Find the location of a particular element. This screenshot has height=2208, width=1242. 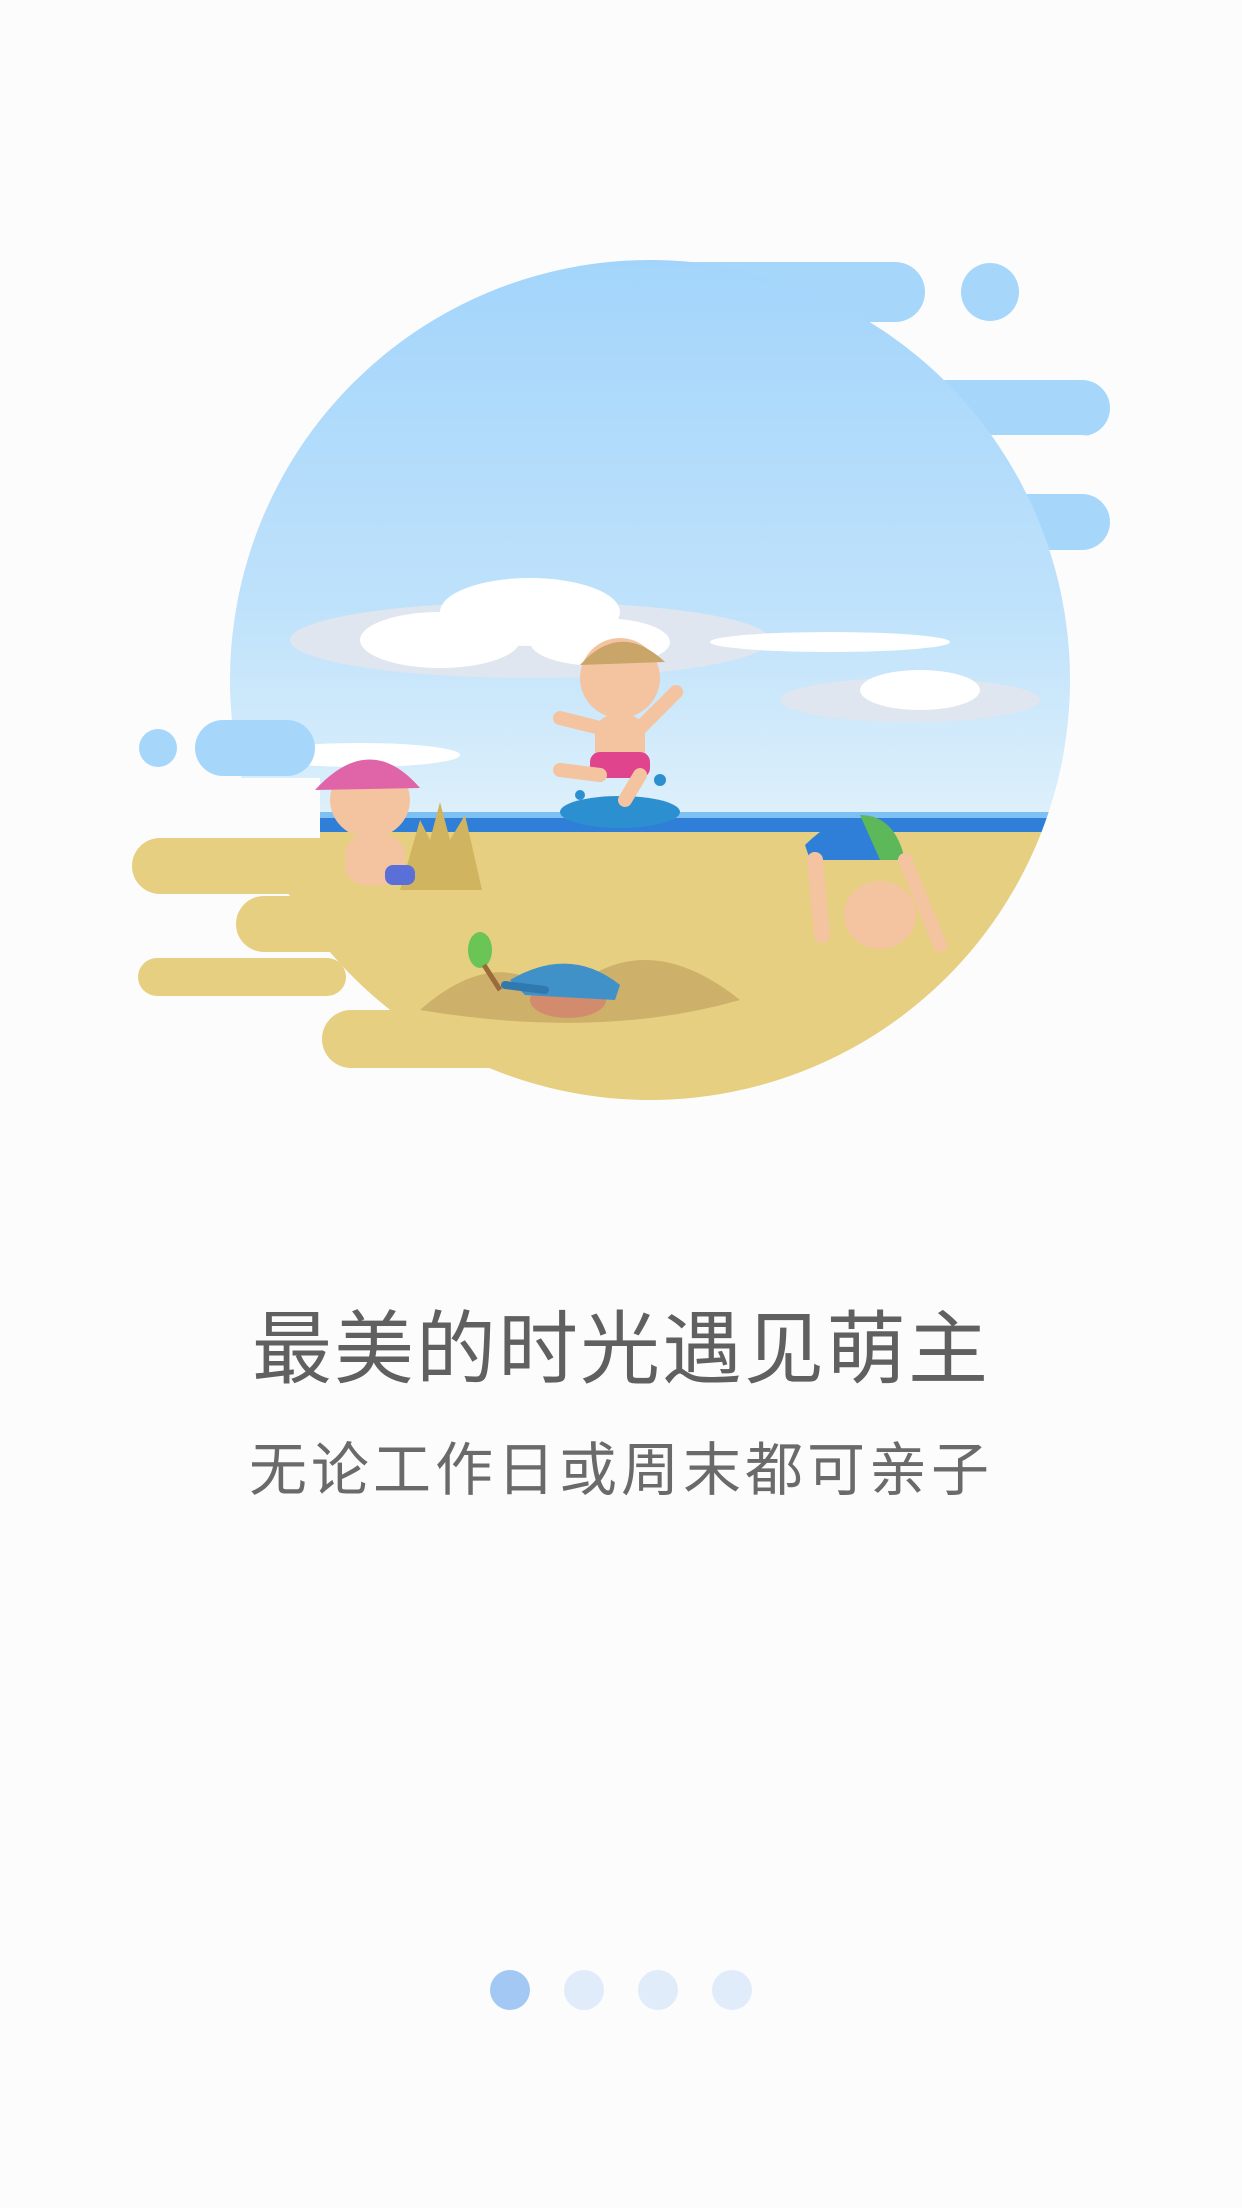

onboarding-subtitle: 无论工作日或周末都可亲子 is located at coordinates (620, 1470).